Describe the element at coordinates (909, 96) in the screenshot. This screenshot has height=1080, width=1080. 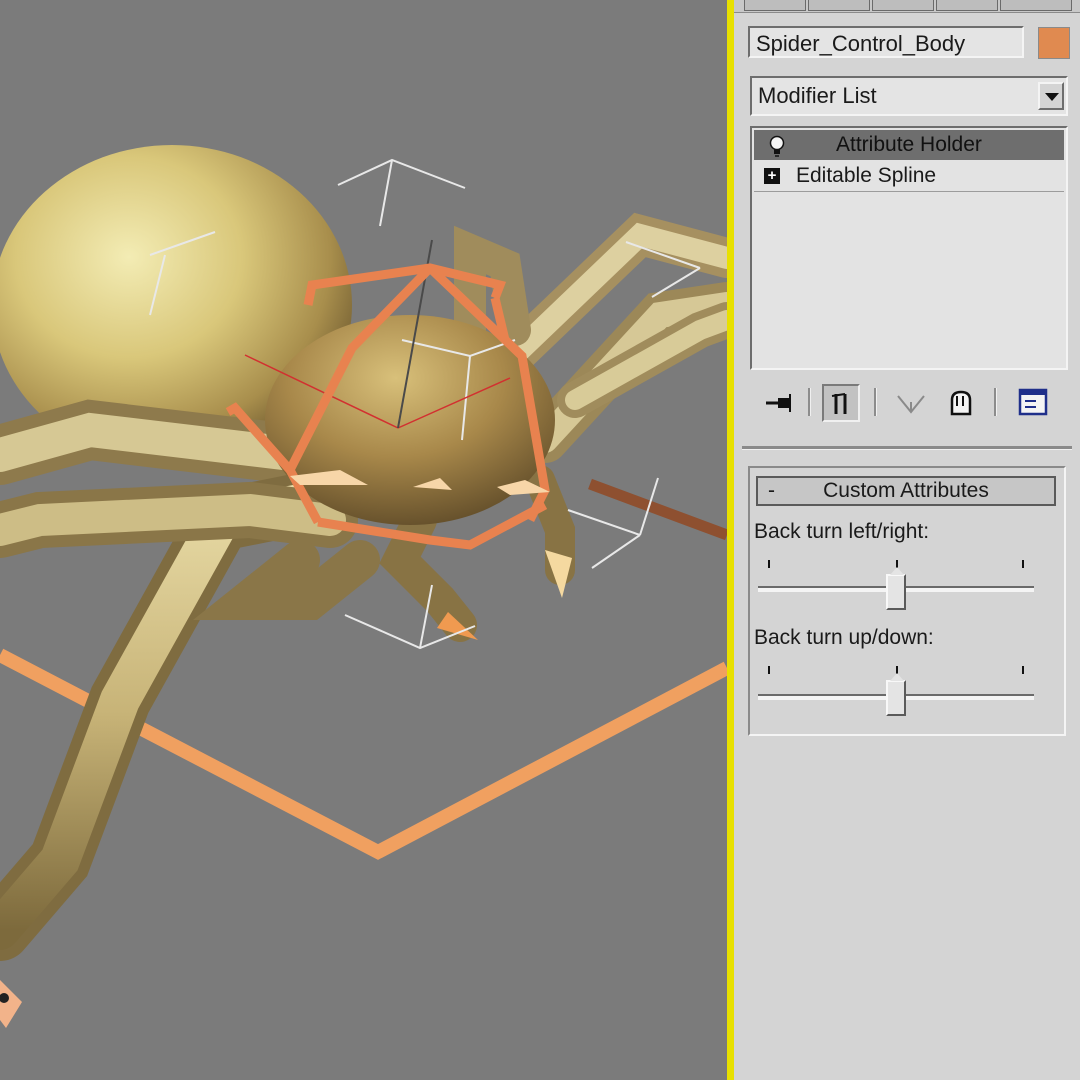
I see `modifier-list-dropdown: Modifier List` at that location.